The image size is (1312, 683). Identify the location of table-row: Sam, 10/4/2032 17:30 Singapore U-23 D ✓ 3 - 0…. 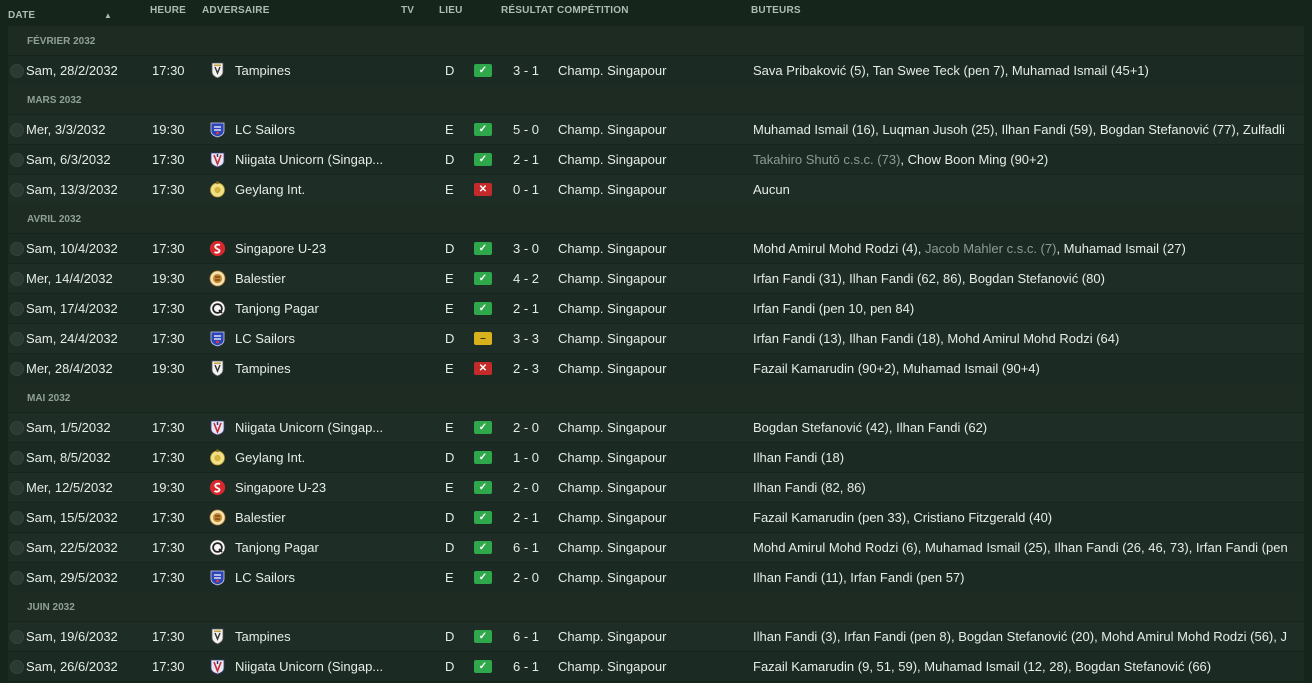
(656, 248).